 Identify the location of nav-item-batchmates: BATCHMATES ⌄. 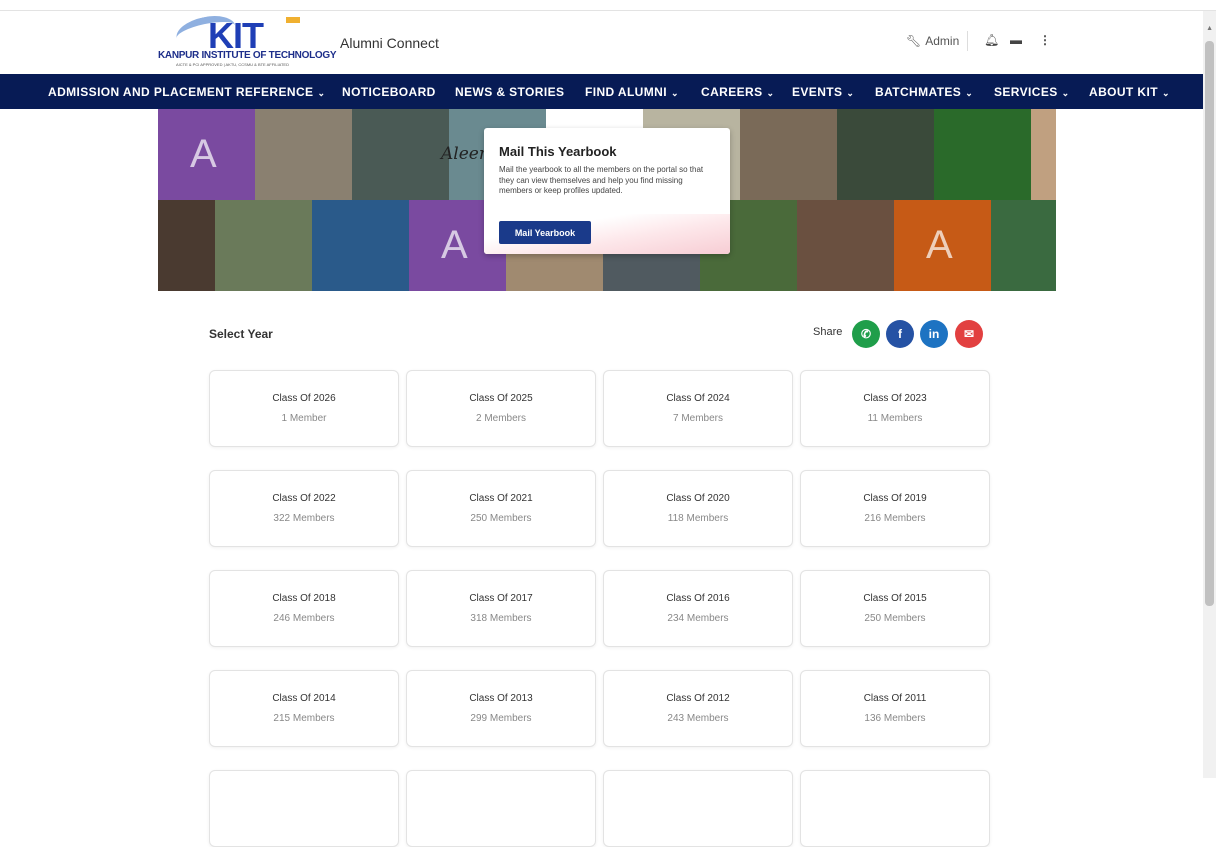
(924, 92).